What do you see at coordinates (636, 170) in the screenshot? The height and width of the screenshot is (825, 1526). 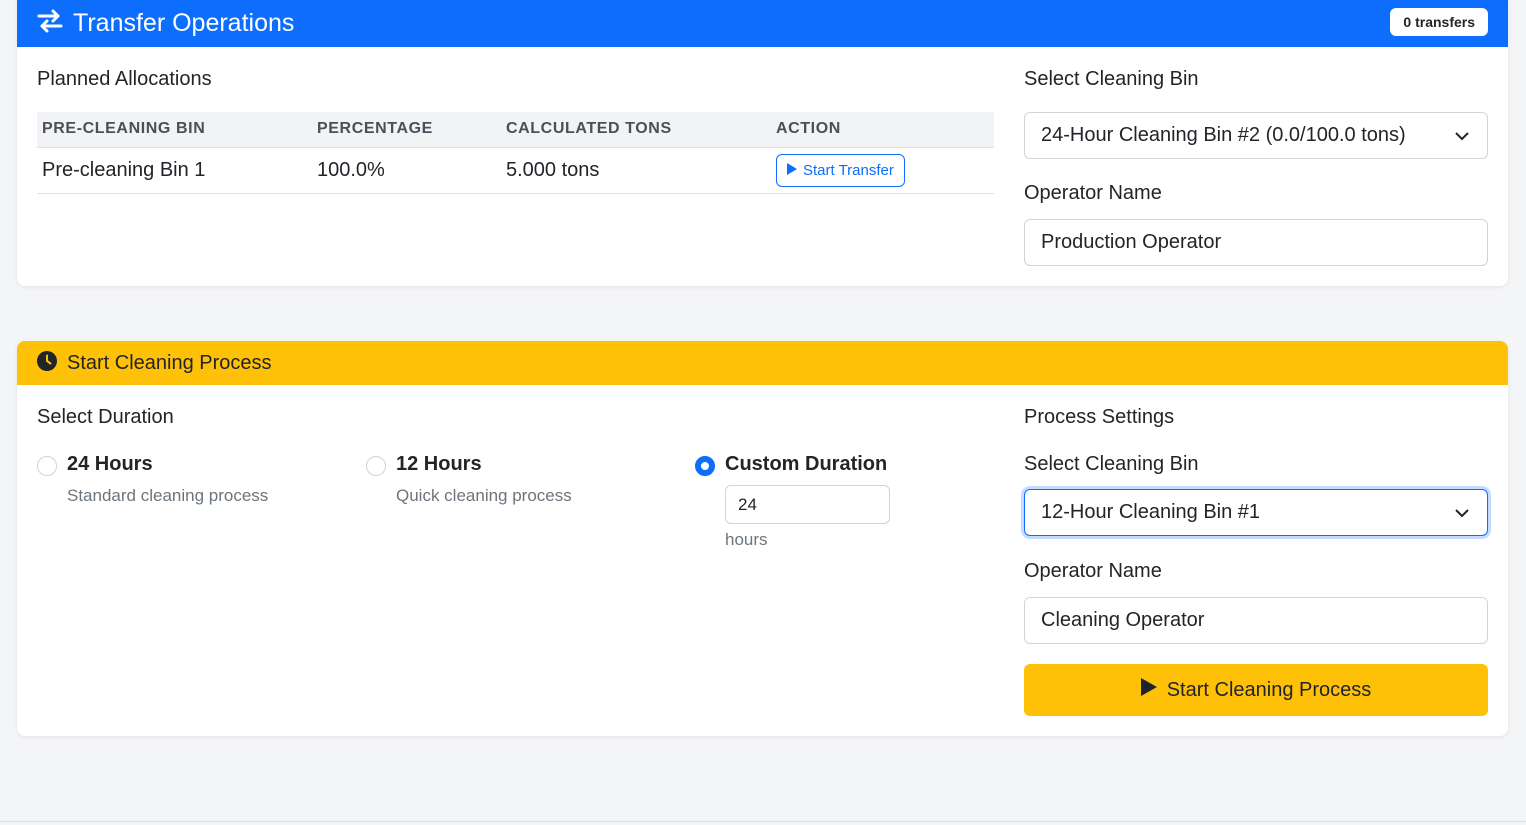 I see `cell-tons: 5.000 tons` at bounding box center [636, 170].